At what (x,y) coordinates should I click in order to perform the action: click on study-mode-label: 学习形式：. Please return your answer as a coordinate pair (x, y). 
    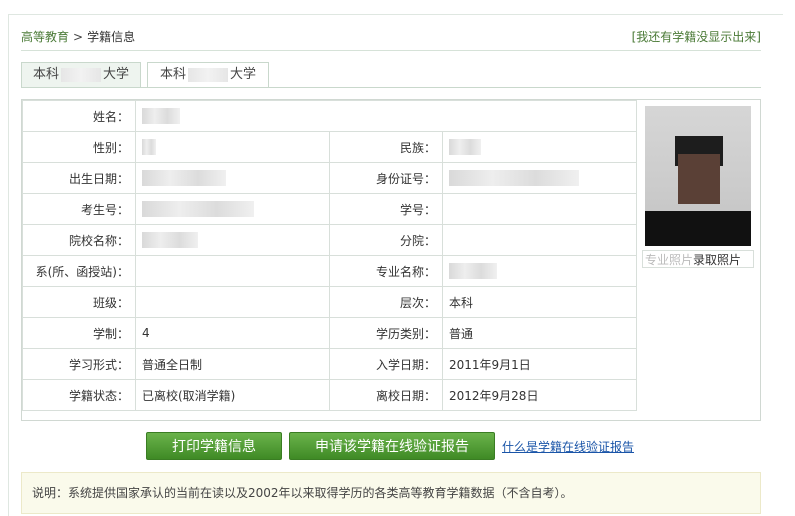
    Looking at the image, I should click on (79, 364).